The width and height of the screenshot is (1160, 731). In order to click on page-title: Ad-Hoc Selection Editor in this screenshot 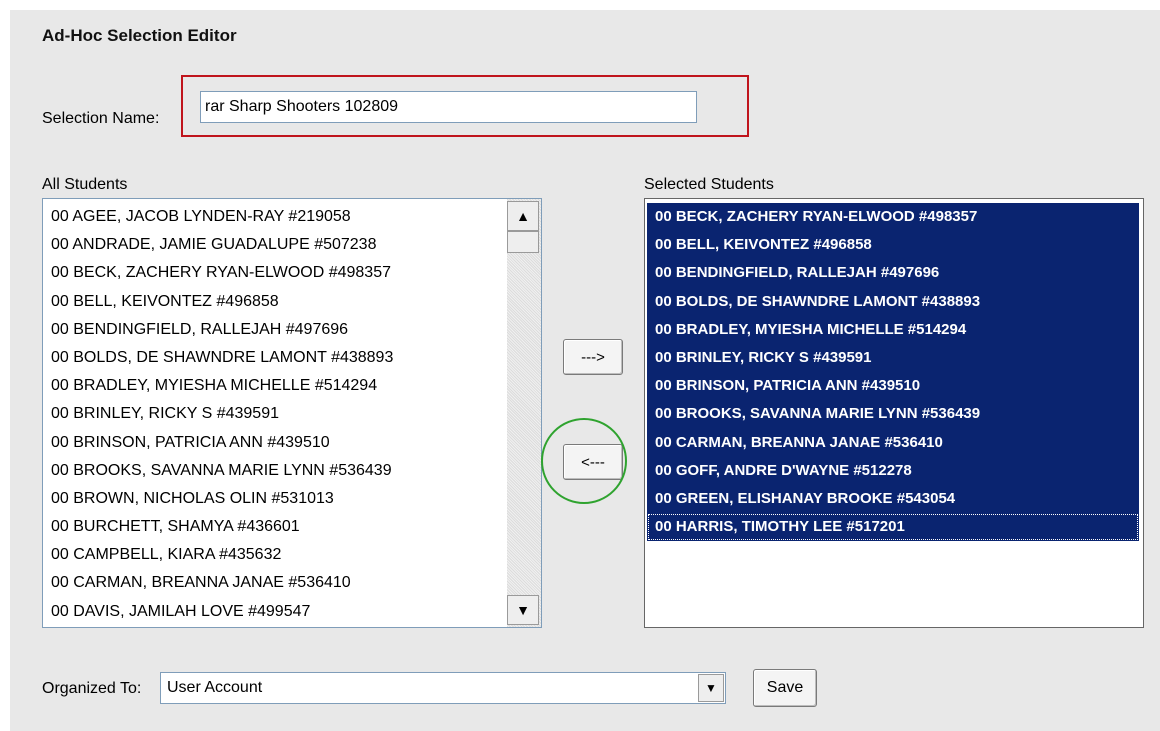, I will do `click(139, 35)`.